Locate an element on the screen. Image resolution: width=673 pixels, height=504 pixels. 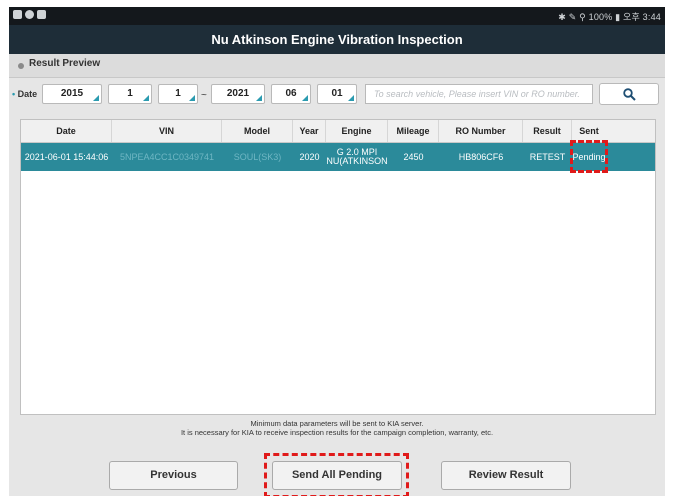
review-result-button: Review Result is located at coordinates (506, 475).